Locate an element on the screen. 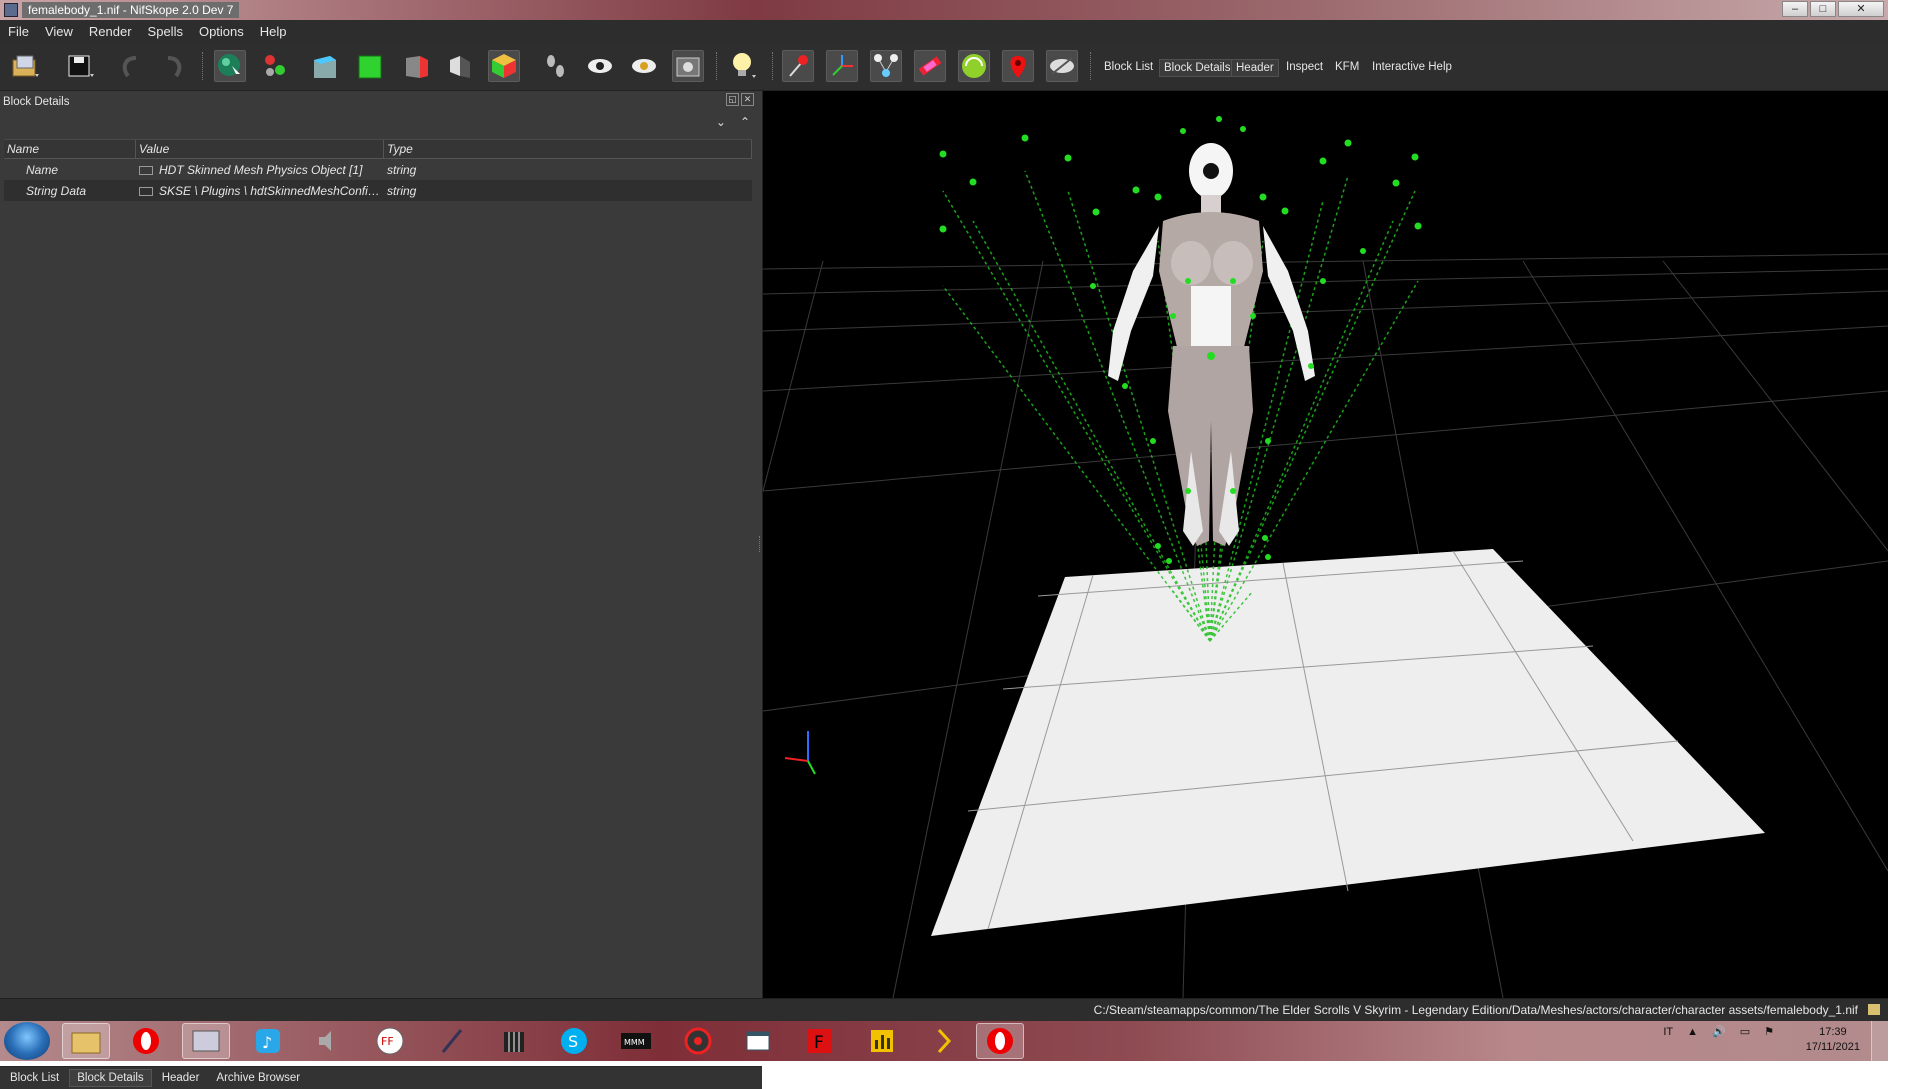  toolbar-link-block-list: Block List is located at coordinates (1128, 67).